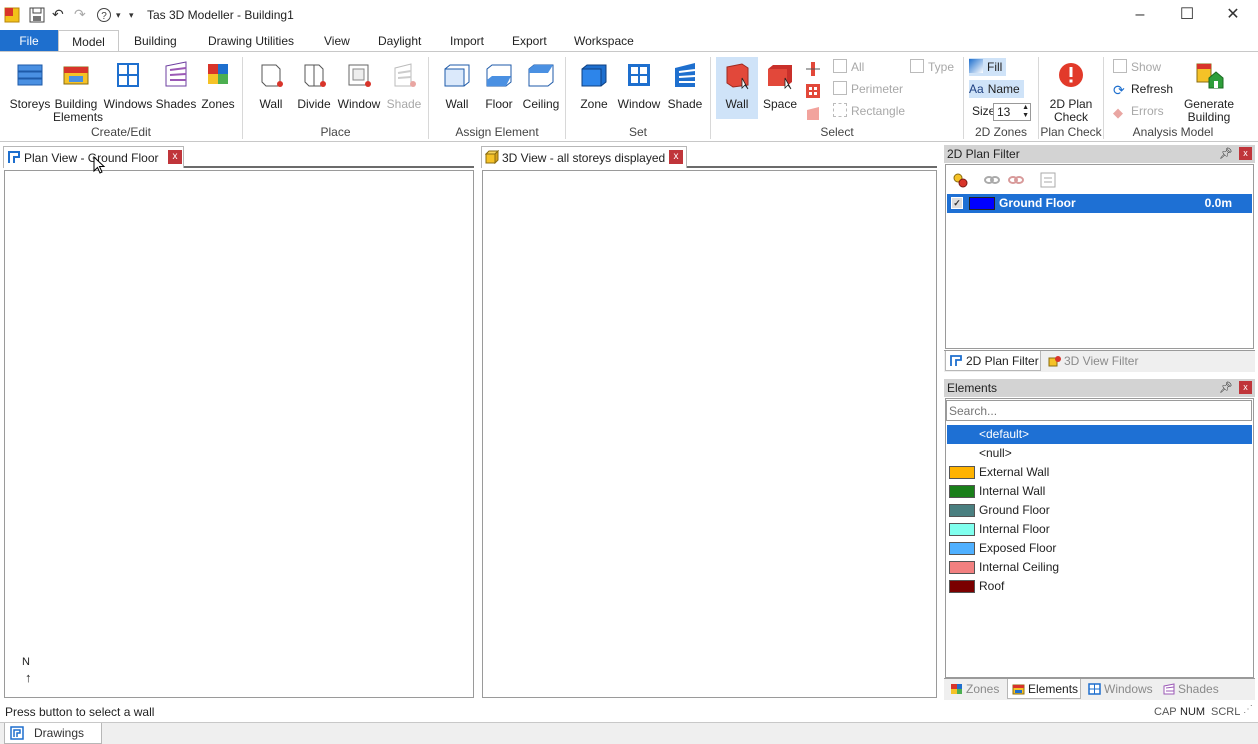  What do you see at coordinates (1193, 689) in the screenshot?
I see `tab-shades: Shades` at bounding box center [1193, 689].